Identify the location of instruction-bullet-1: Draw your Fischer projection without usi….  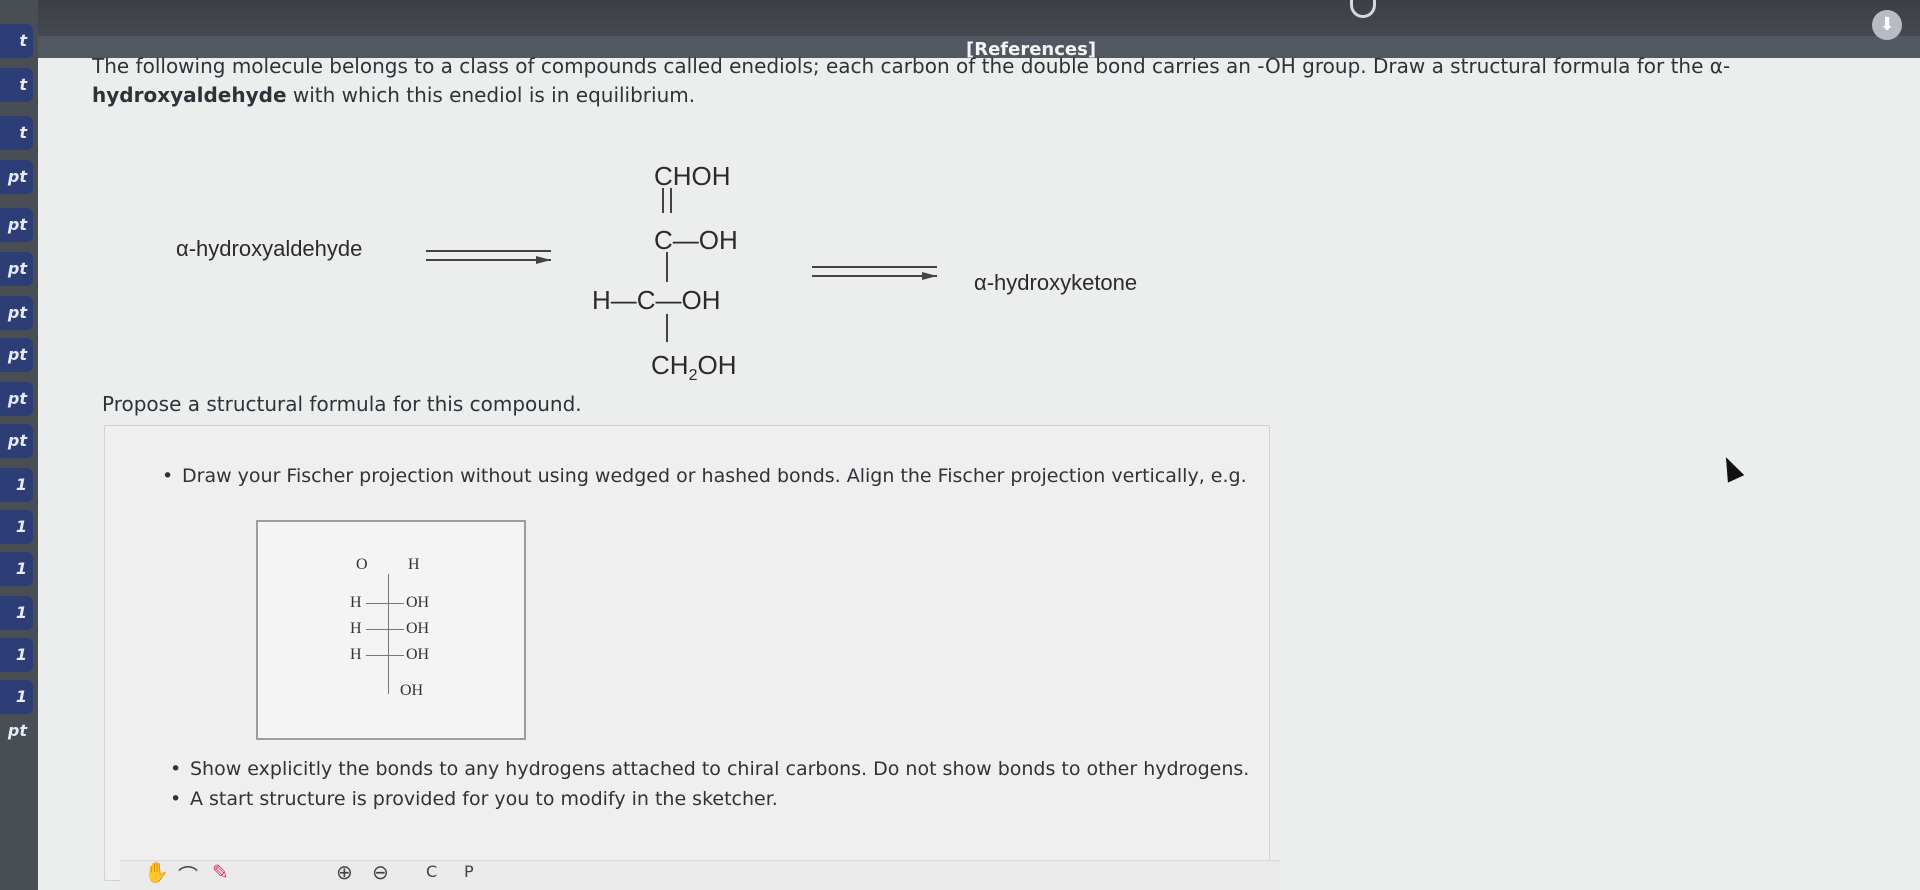
(704, 476).